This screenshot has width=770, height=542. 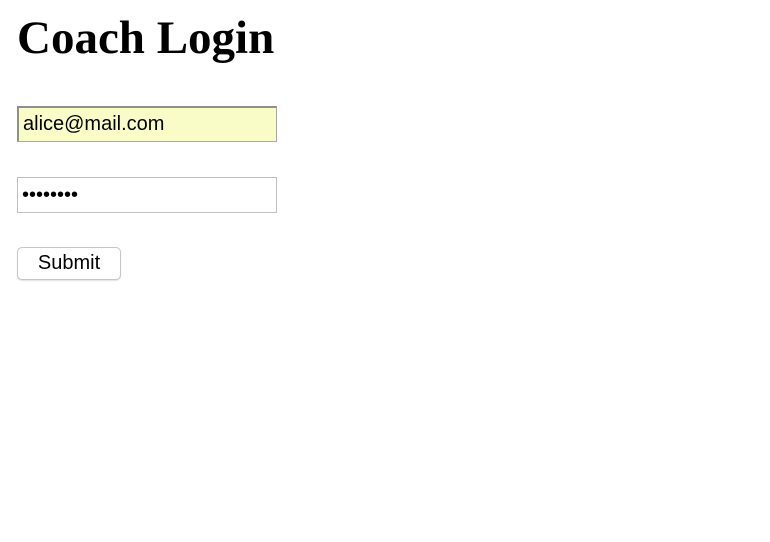 I want to click on email-field, so click(x=147, y=124).